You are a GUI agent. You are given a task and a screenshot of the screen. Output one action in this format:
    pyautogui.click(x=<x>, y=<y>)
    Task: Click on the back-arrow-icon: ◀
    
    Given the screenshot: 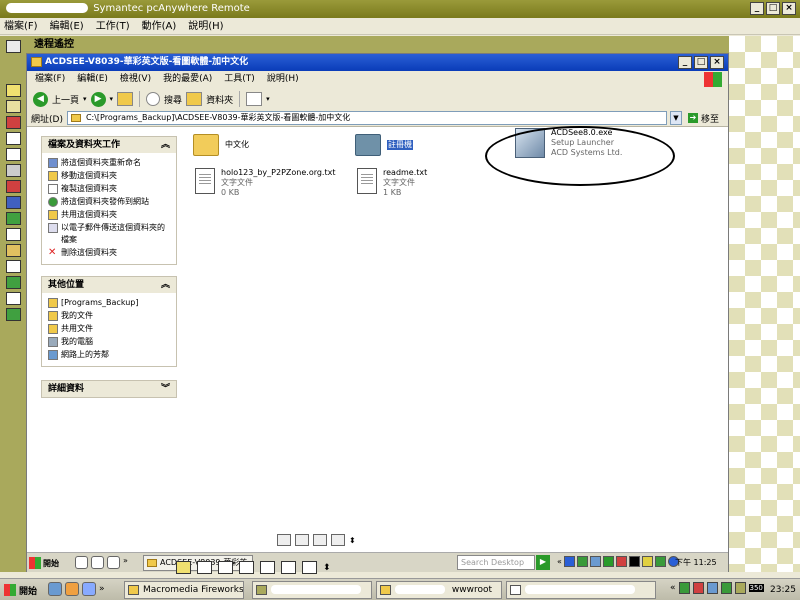 What is the action you would take?
    pyautogui.click(x=40, y=99)
    